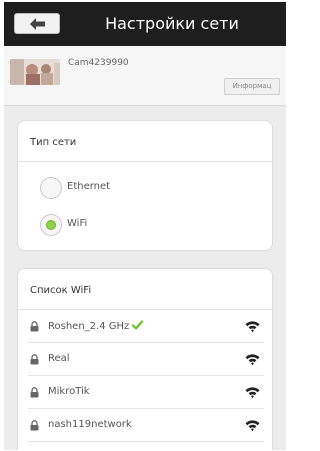 Image resolution: width=320 pixels, height=451 pixels. Describe the element at coordinates (61, 290) in the screenshot. I see `wifi-list-title: Список WiFi` at that location.